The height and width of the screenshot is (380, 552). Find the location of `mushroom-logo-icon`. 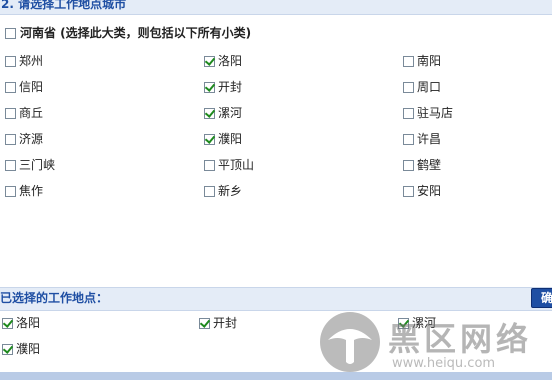

mushroom-logo-icon is located at coordinates (350, 342).